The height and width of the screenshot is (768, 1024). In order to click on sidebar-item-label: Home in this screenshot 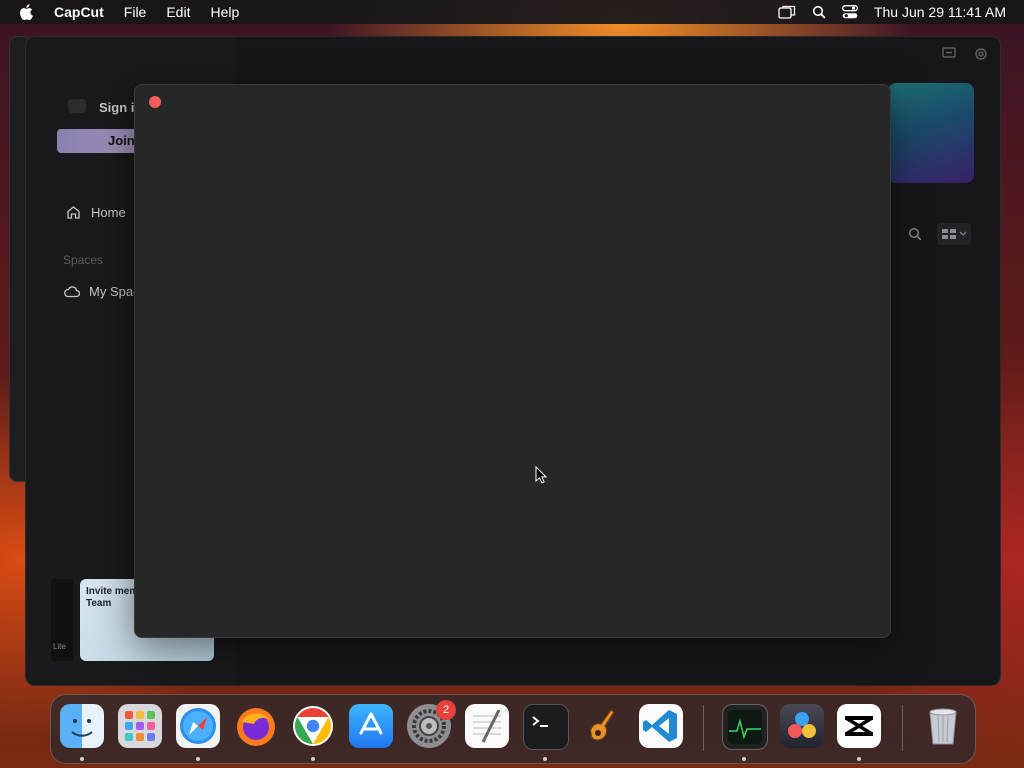, I will do `click(108, 212)`.